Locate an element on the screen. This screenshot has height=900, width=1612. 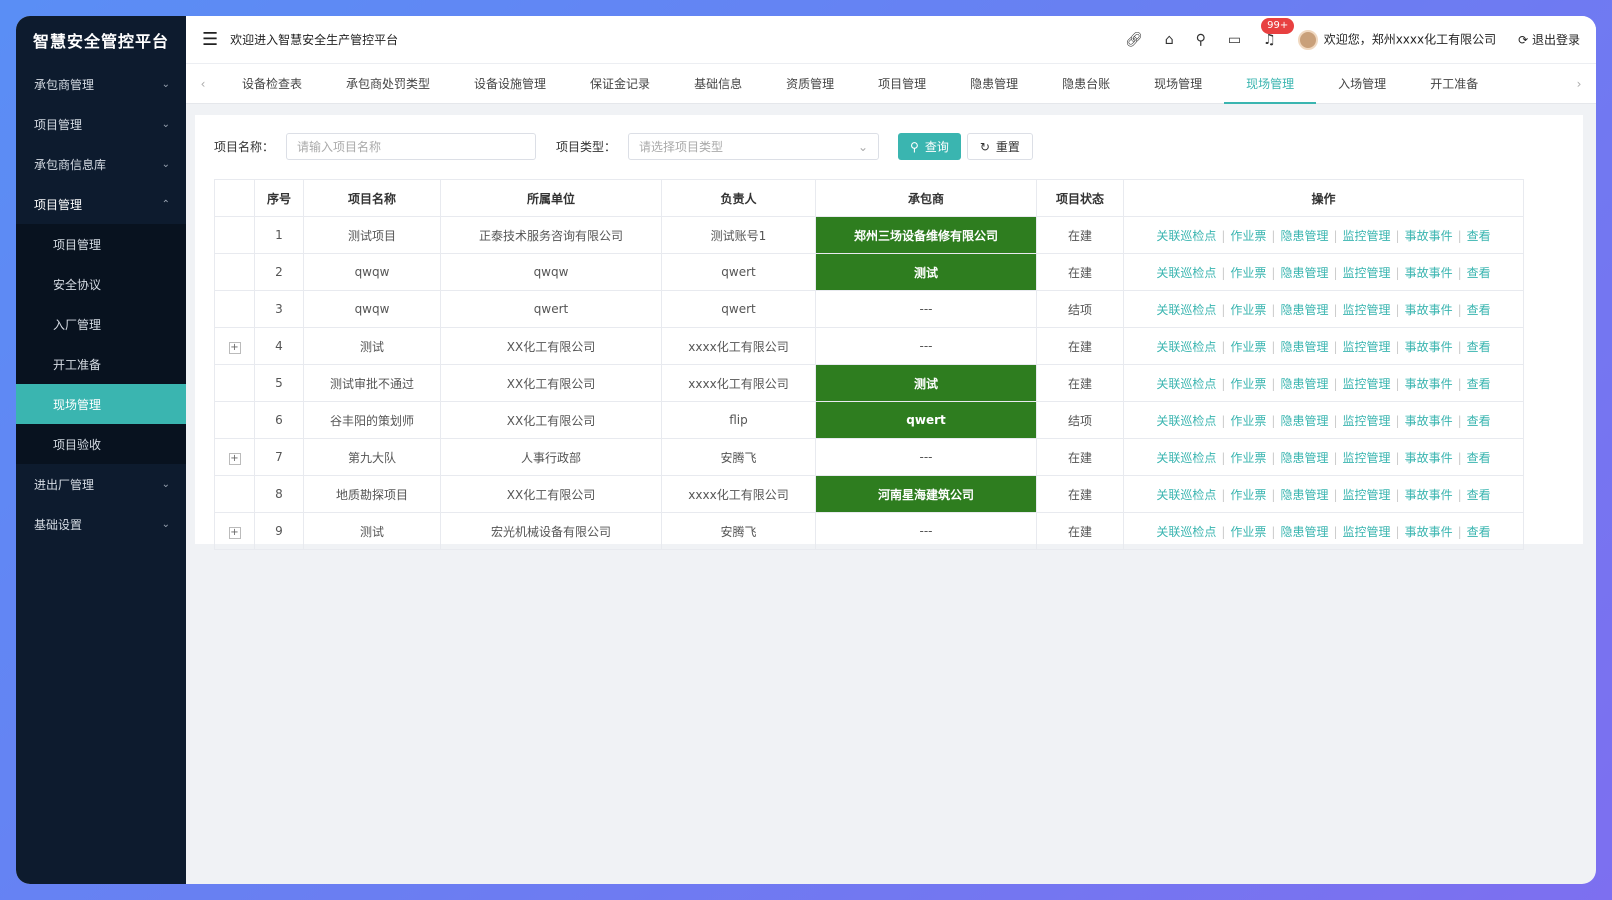
tab-item: 设备设施管理 is located at coordinates (510, 84).